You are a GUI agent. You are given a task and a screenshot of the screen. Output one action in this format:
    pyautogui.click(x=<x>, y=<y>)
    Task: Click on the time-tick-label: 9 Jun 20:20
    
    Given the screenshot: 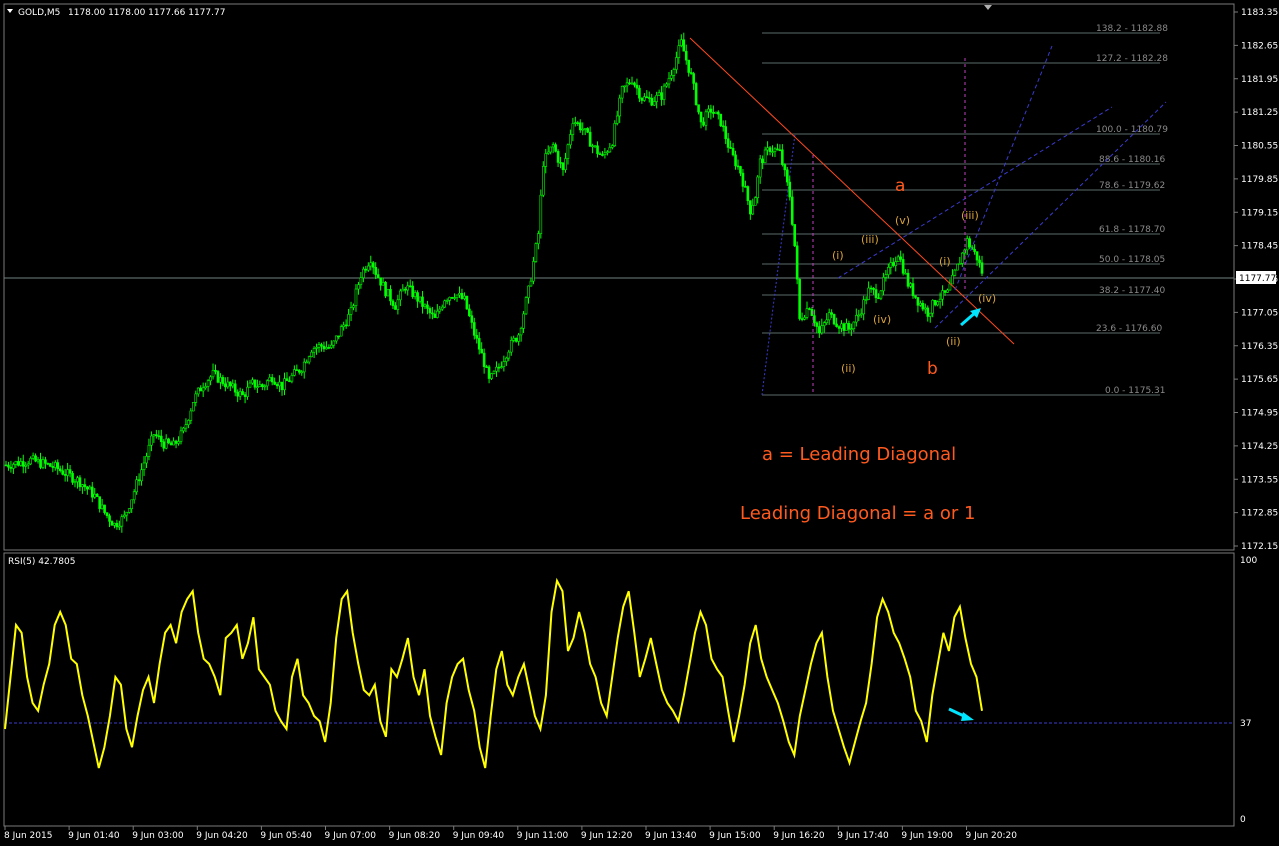 What is the action you would take?
    pyautogui.click(x=992, y=836)
    